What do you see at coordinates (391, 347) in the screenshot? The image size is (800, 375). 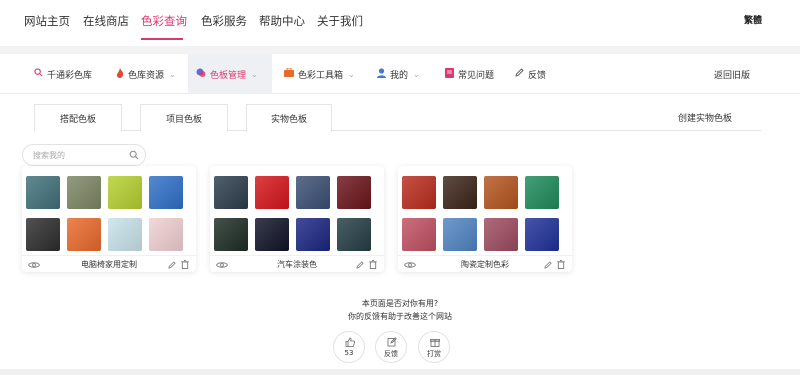 I see `feedback-button: 反馈` at bounding box center [391, 347].